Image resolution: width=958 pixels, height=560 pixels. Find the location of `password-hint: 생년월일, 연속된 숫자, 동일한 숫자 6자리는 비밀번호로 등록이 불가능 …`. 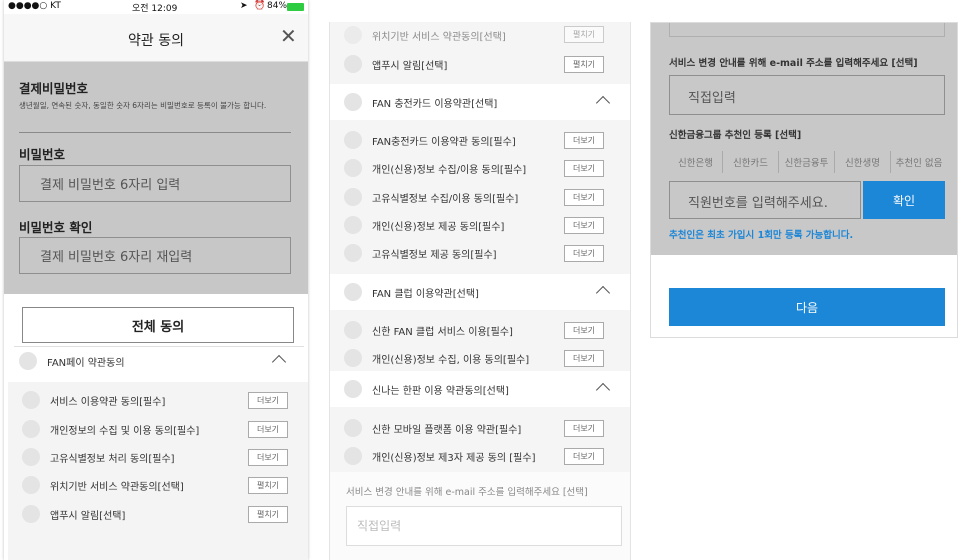

password-hint: 생년월일, 연속된 숫자, 동일한 숫자 6자리는 비밀번호로 등록이 불가능 … is located at coordinates (143, 105).